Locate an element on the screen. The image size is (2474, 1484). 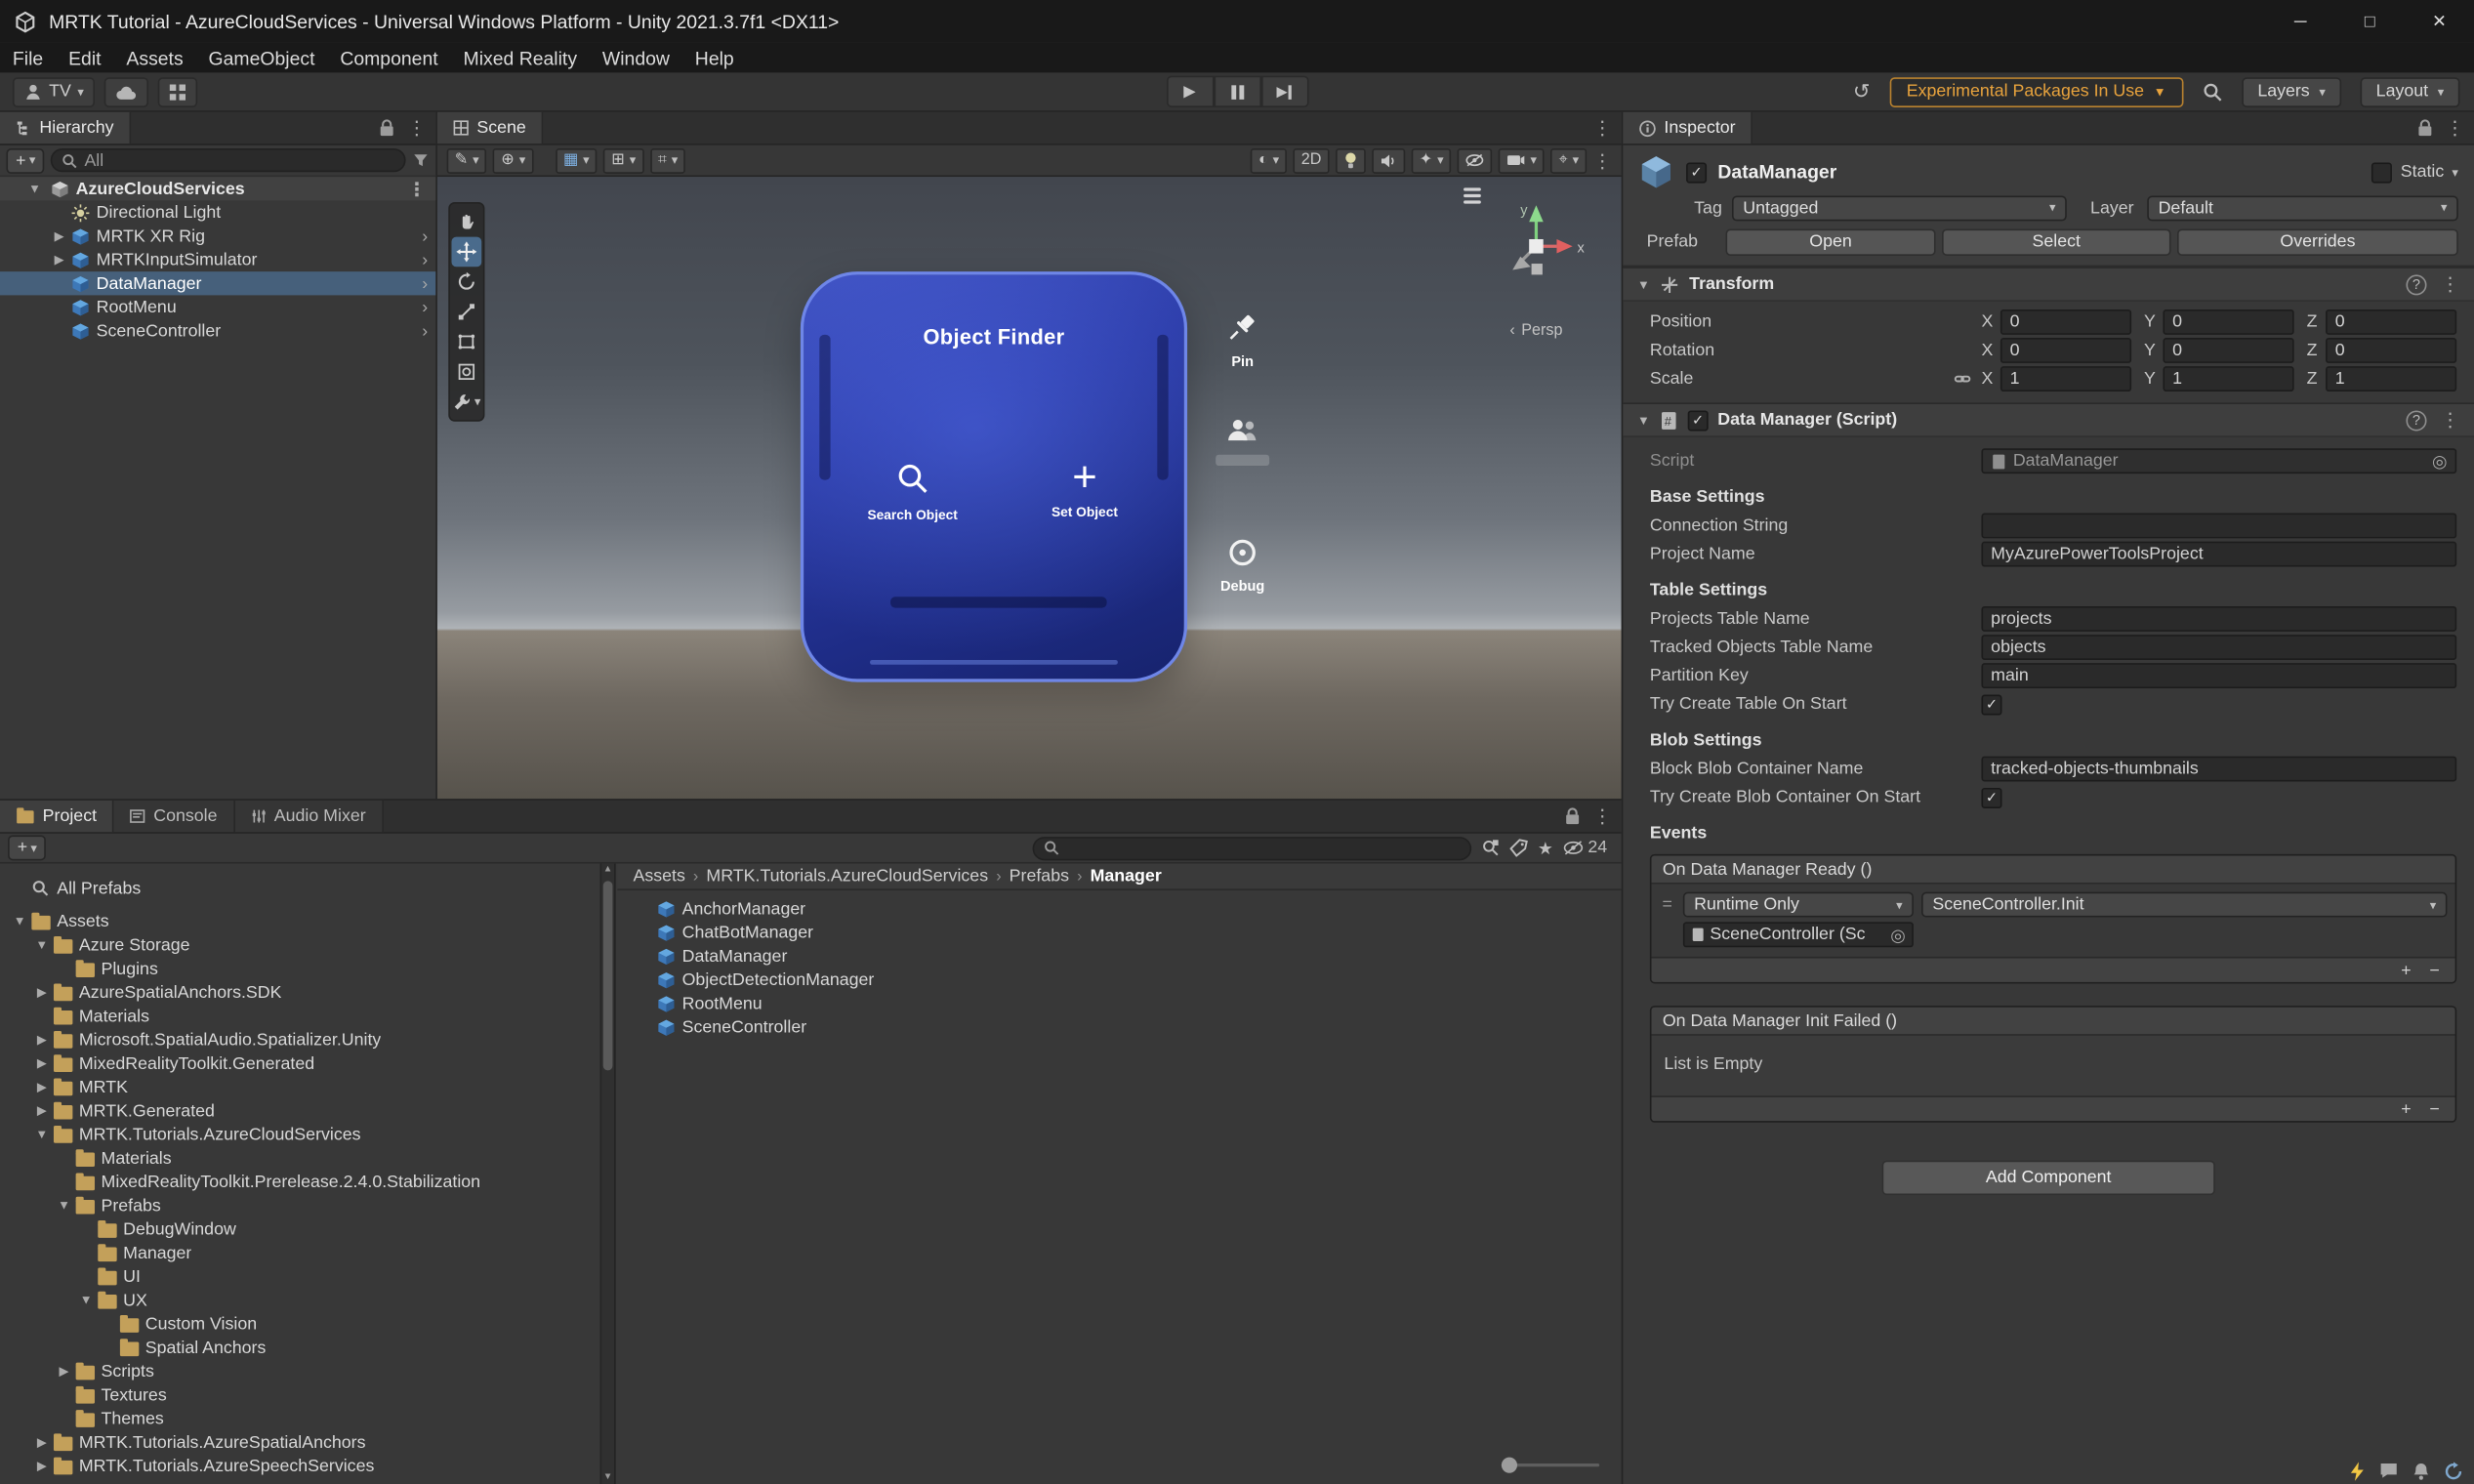
tree-scrollbar: ▲ ▼ is located at coordinates (607, 1174).